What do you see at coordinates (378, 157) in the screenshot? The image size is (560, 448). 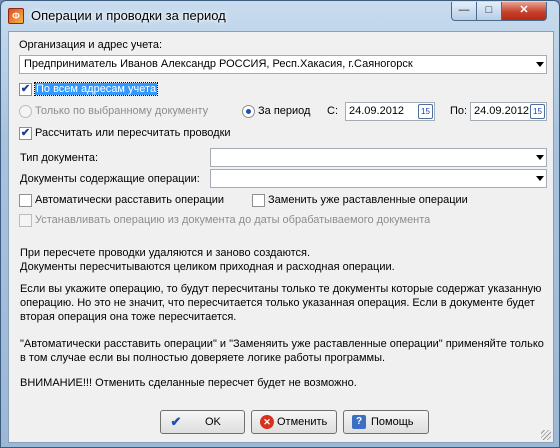 I see `doc-type-select` at bounding box center [378, 157].